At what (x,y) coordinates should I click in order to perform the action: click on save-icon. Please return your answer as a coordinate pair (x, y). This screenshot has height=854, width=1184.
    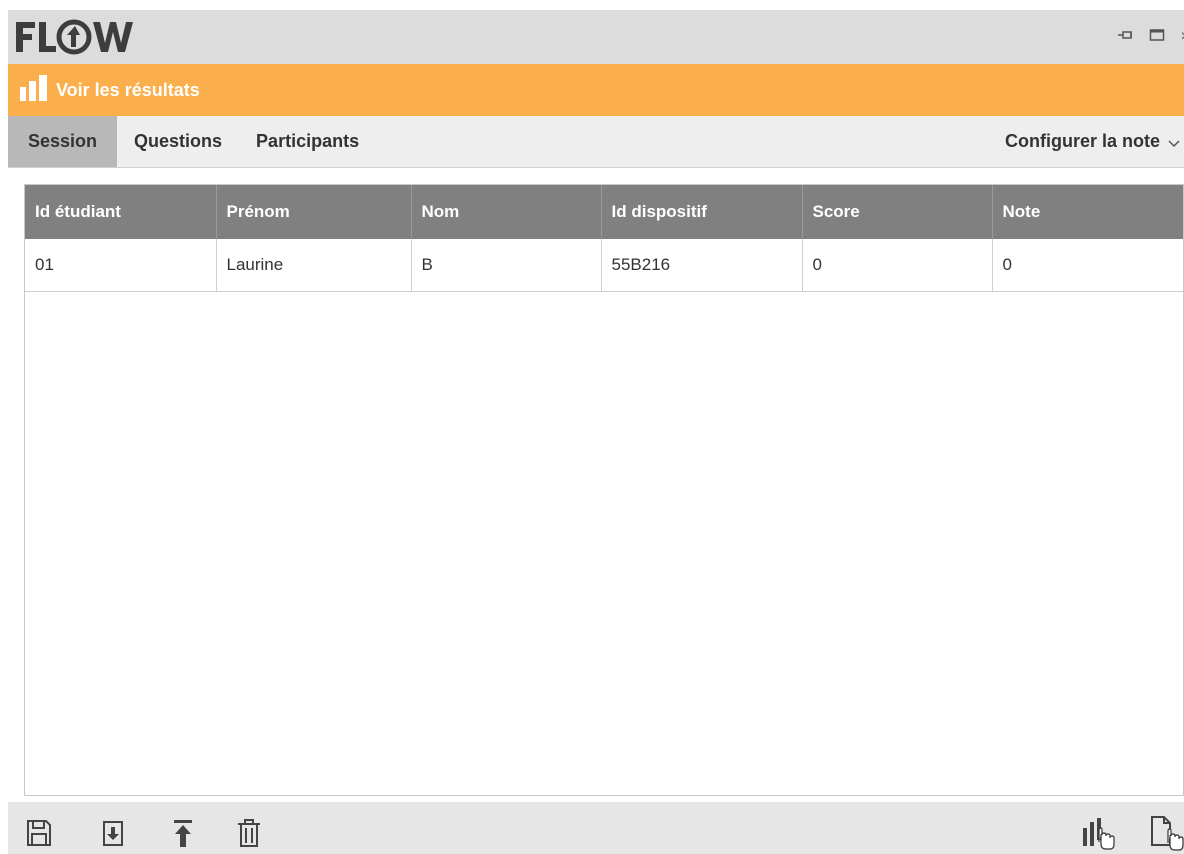
    Looking at the image, I should click on (39, 833).